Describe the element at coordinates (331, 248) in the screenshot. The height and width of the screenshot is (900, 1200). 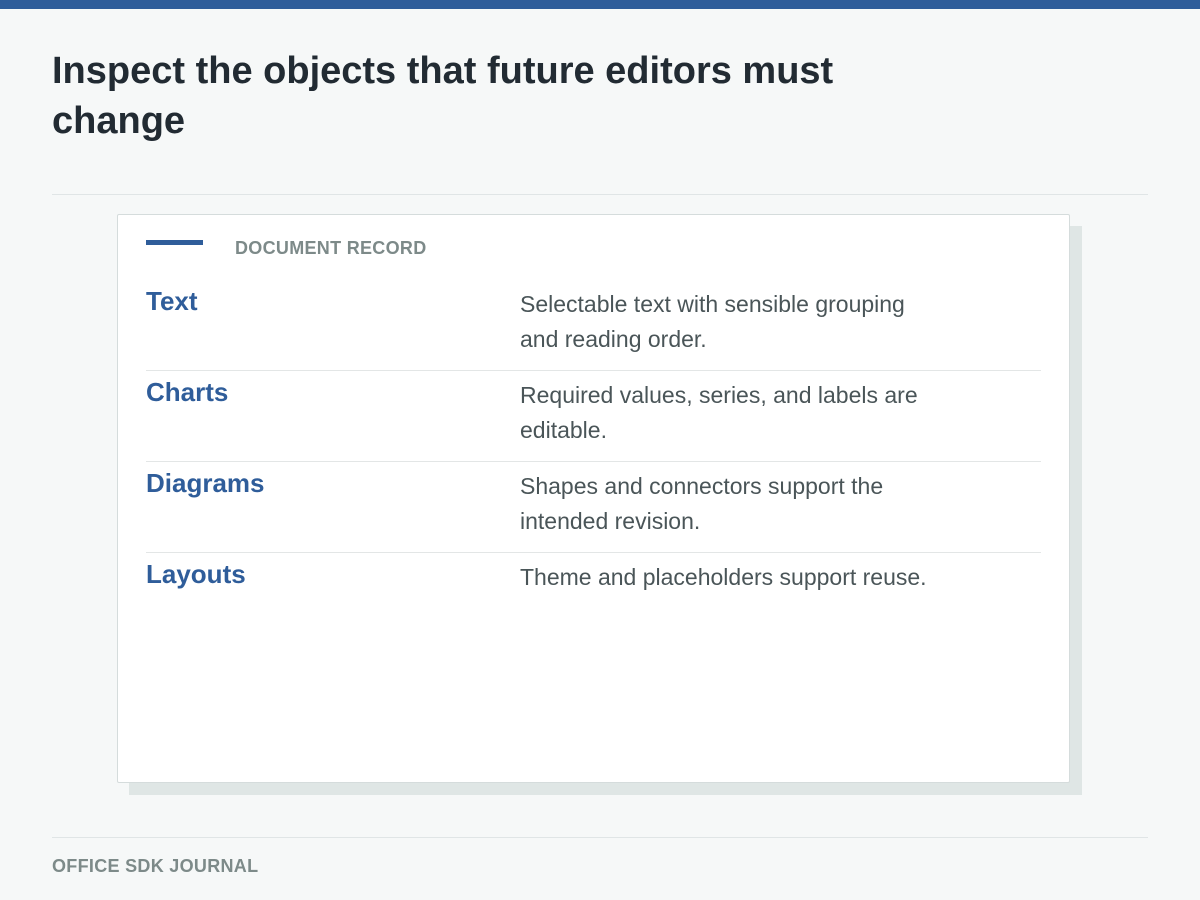
I see `card-kicker: DOCUMENT RECORD` at that location.